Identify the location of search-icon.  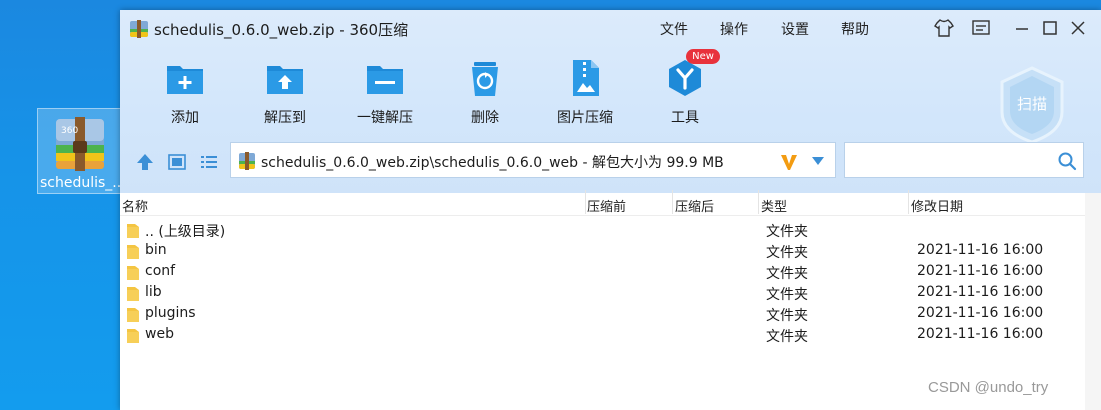
(1067, 161).